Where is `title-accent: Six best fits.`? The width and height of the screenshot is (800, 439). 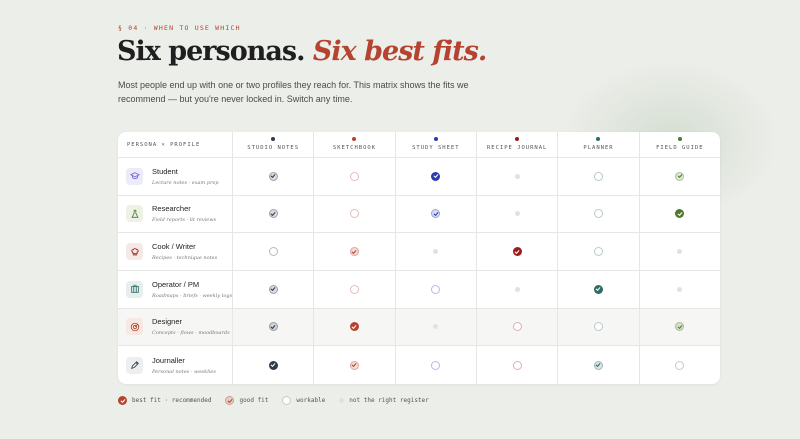
title-accent: Six best fits. is located at coordinates (399, 51).